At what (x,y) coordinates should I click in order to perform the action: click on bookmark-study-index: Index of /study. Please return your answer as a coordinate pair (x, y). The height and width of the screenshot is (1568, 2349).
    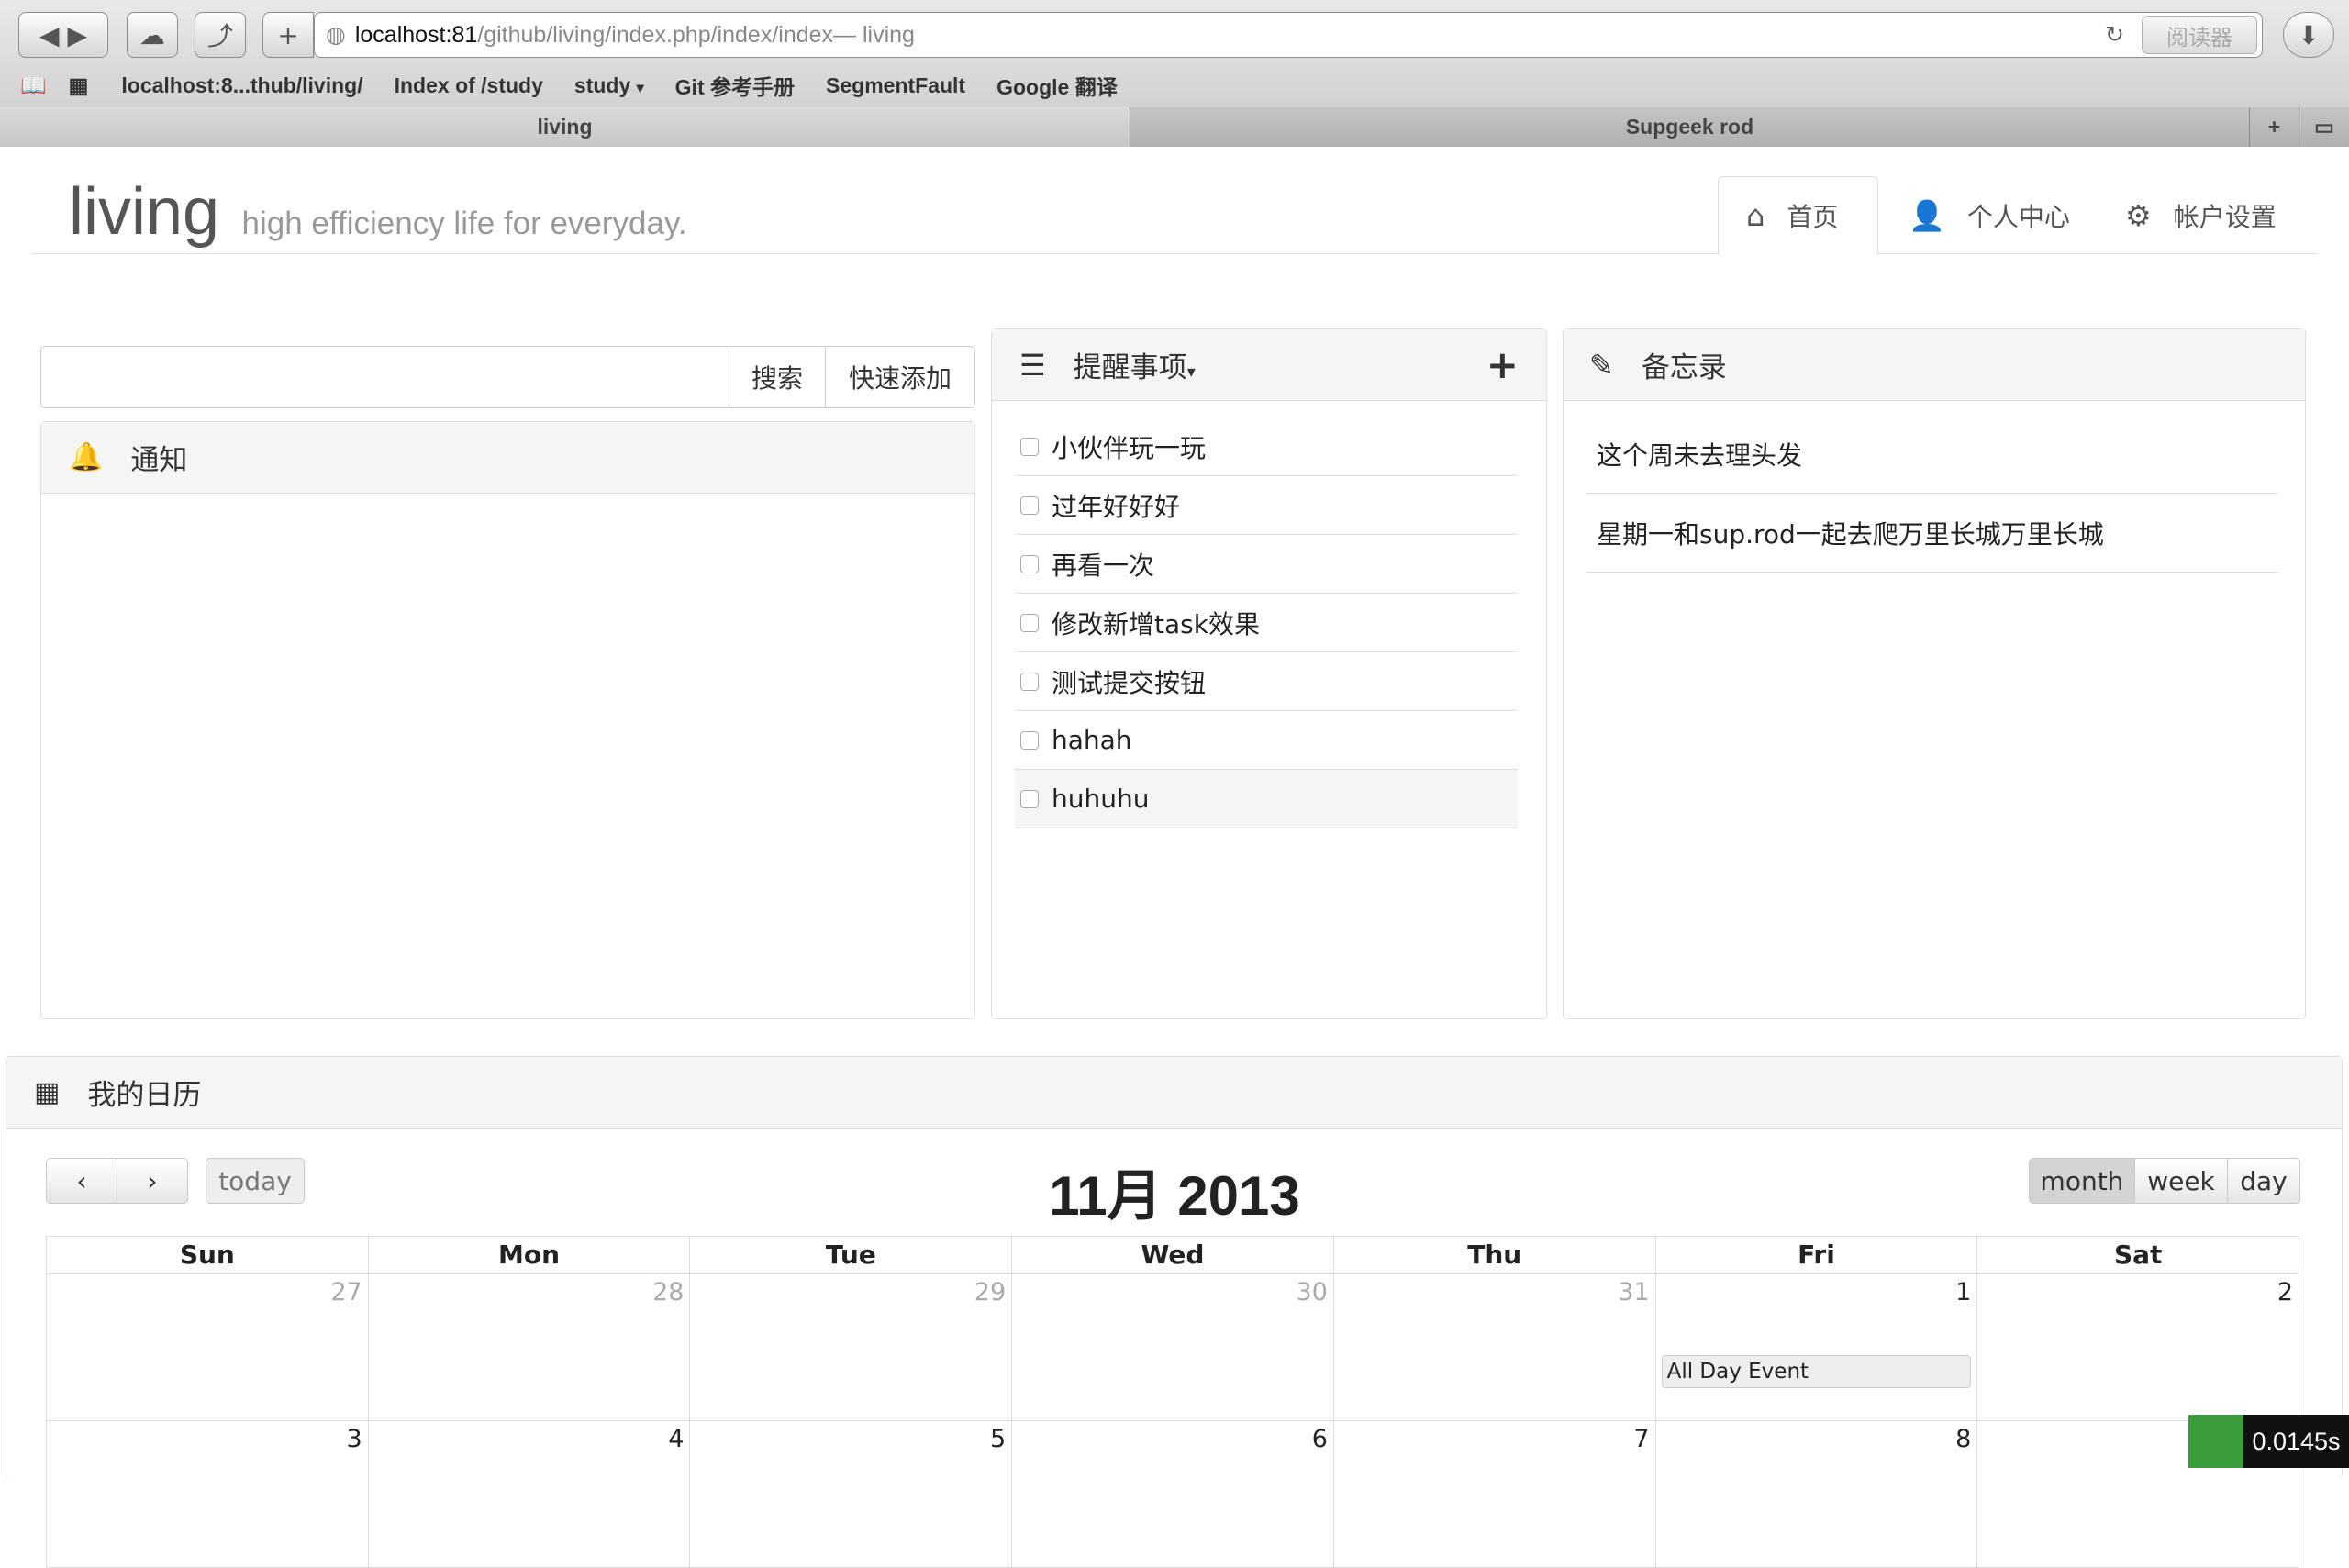
    Looking at the image, I should click on (469, 85).